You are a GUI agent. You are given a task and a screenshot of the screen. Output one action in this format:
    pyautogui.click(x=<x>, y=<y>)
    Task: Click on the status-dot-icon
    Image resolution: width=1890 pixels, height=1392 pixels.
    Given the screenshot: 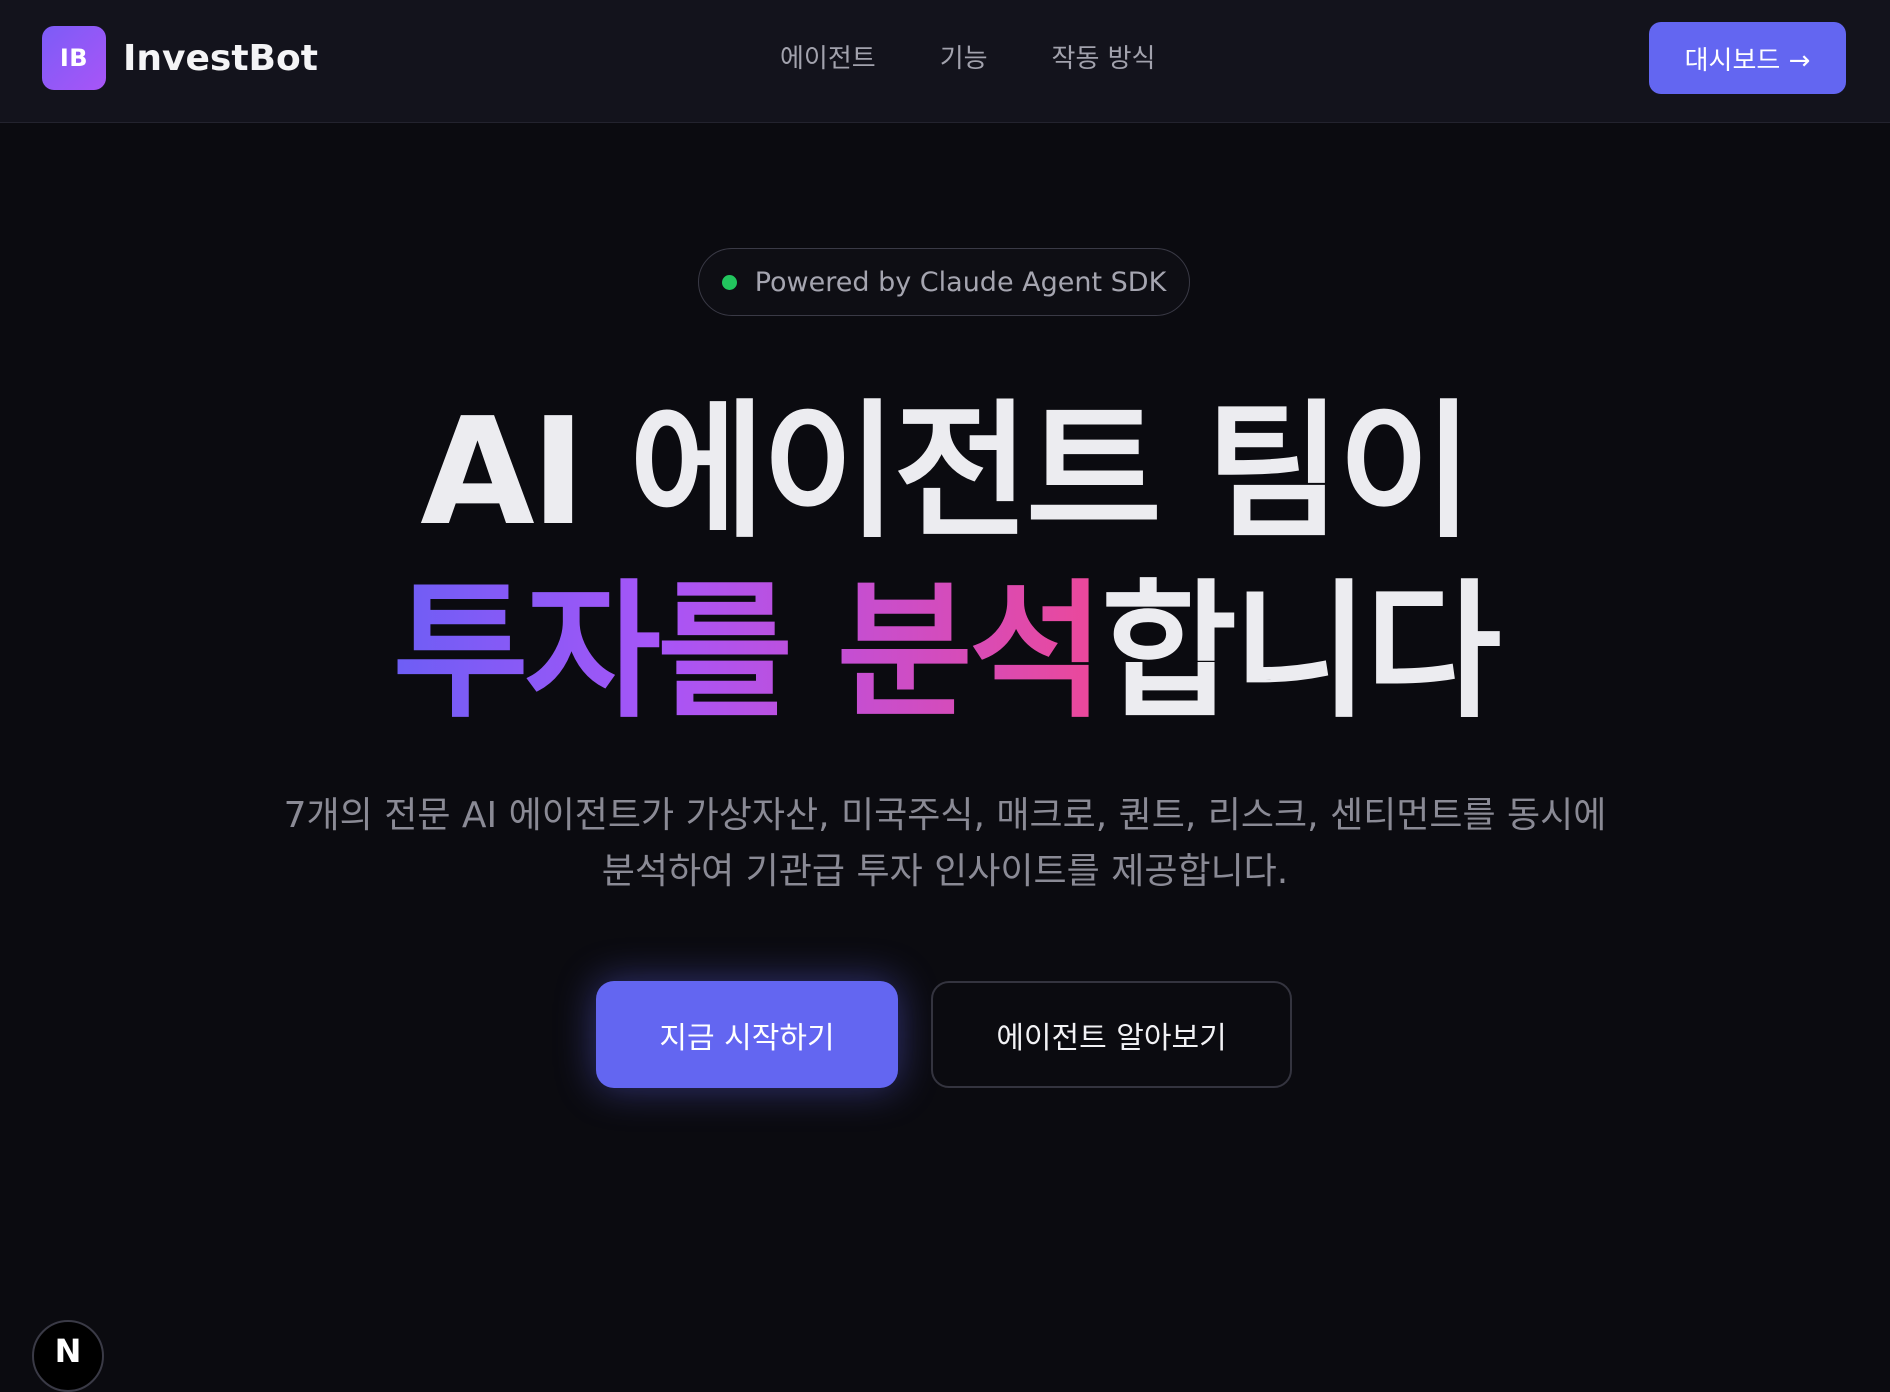 What is the action you would take?
    pyautogui.click(x=729, y=282)
    